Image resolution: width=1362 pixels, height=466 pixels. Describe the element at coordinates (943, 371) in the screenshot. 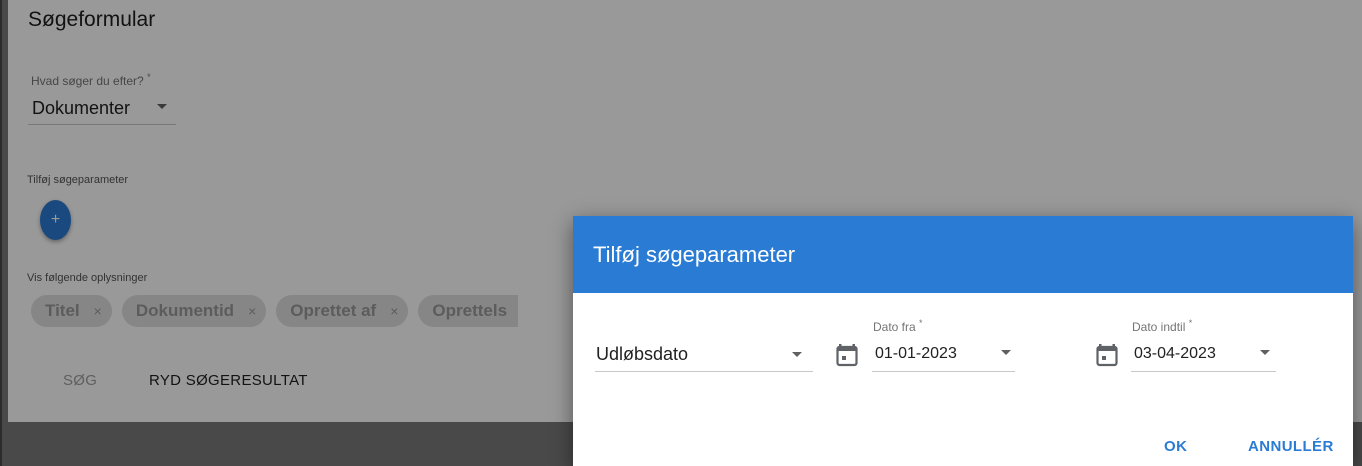

I see `date-from-underline` at that location.